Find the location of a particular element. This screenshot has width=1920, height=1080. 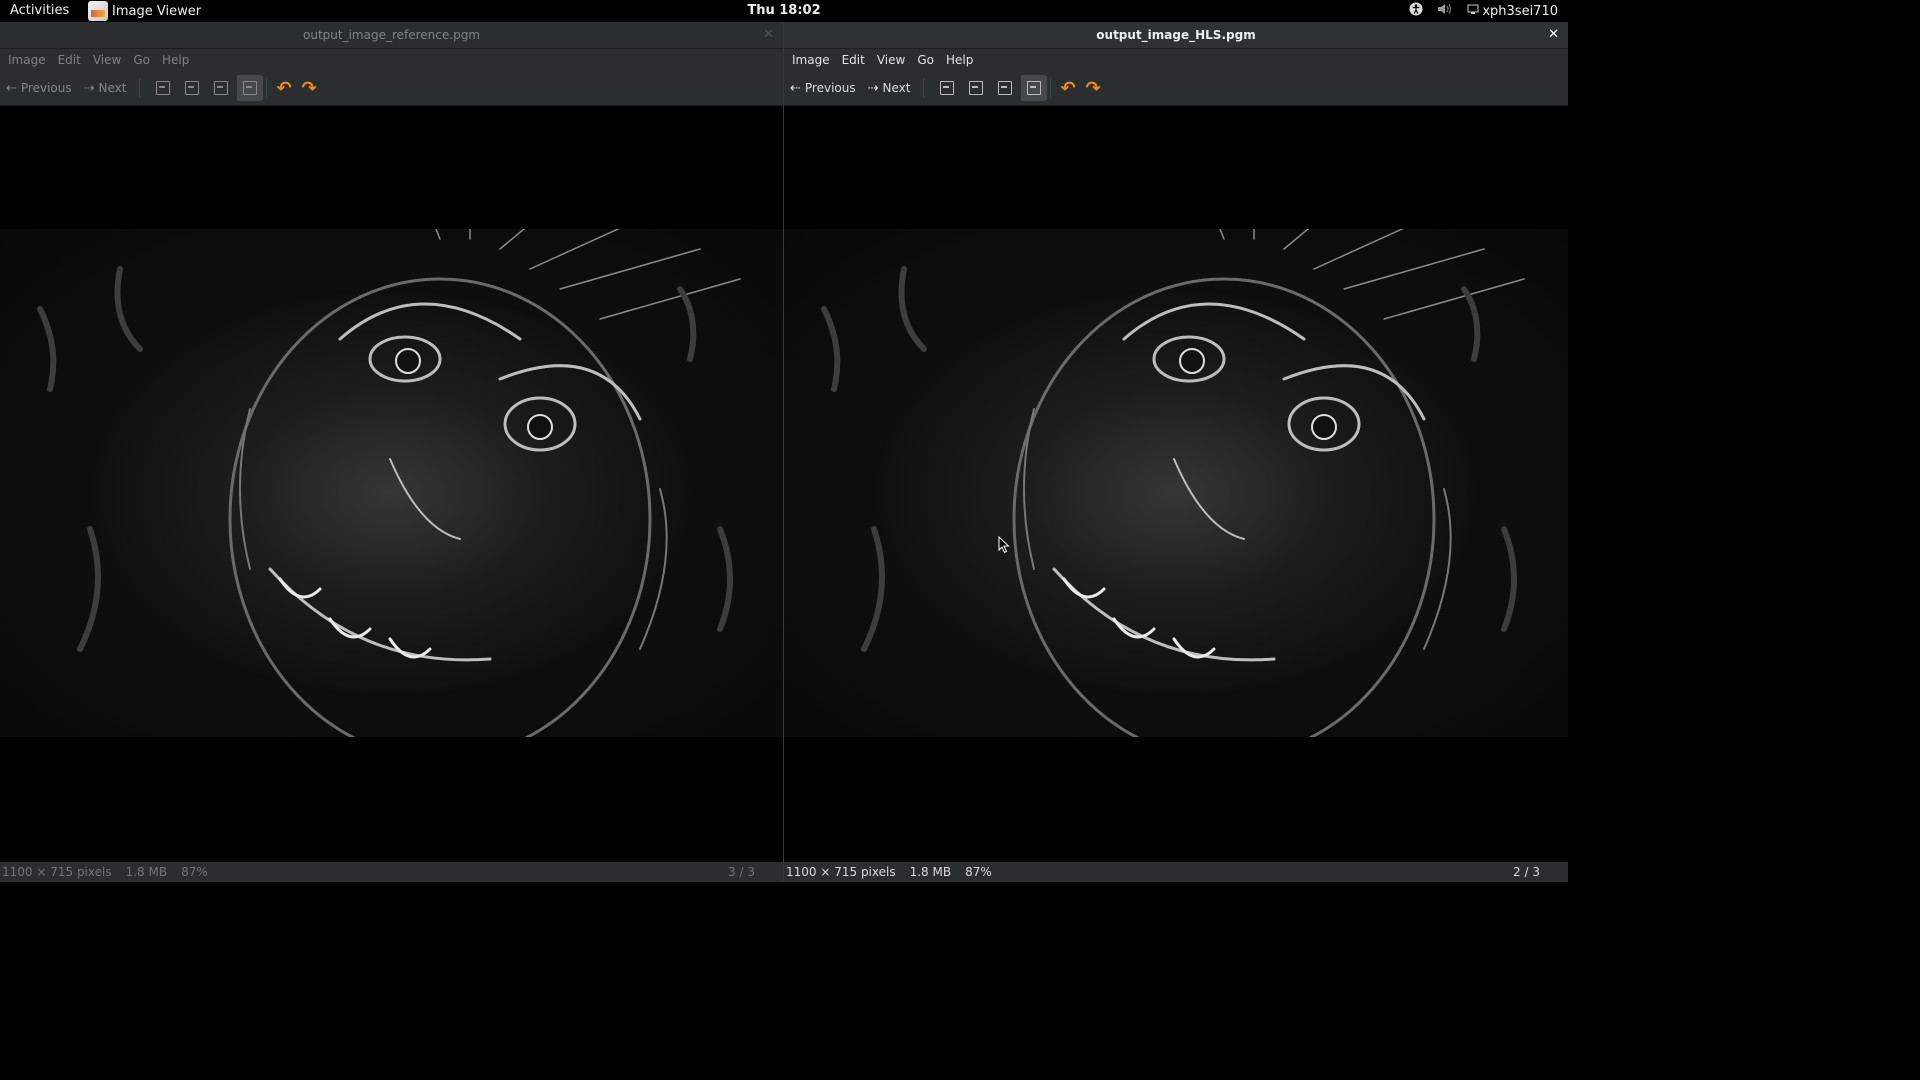

window-title: output_image_reference.pgm is located at coordinates (391, 35).